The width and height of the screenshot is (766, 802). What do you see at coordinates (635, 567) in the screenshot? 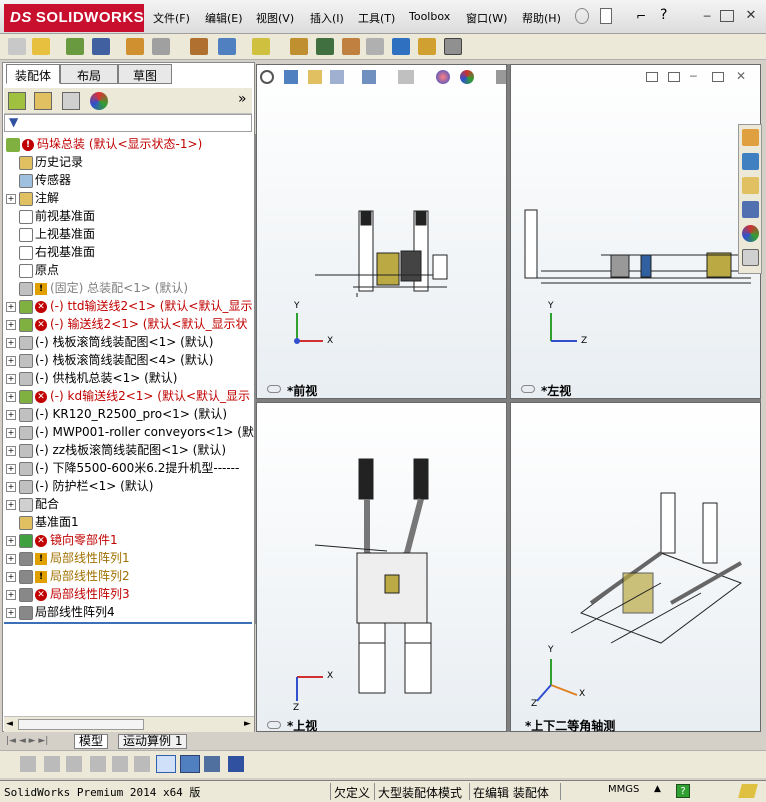
I see `viewport-isometric: Y X Z *上下二等角轴测` at bounding box center [635, 567].